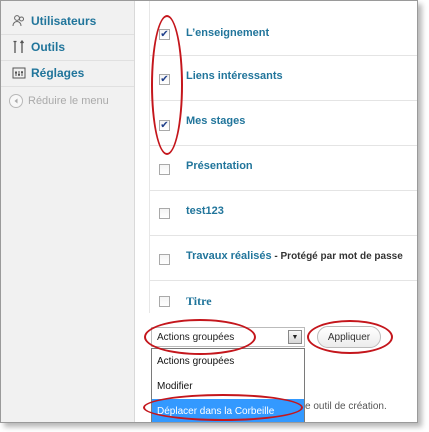 The height and width of the screenshot is (432, 429). I want to click on dropdown-option: Actions groupées, so click(228, 361).